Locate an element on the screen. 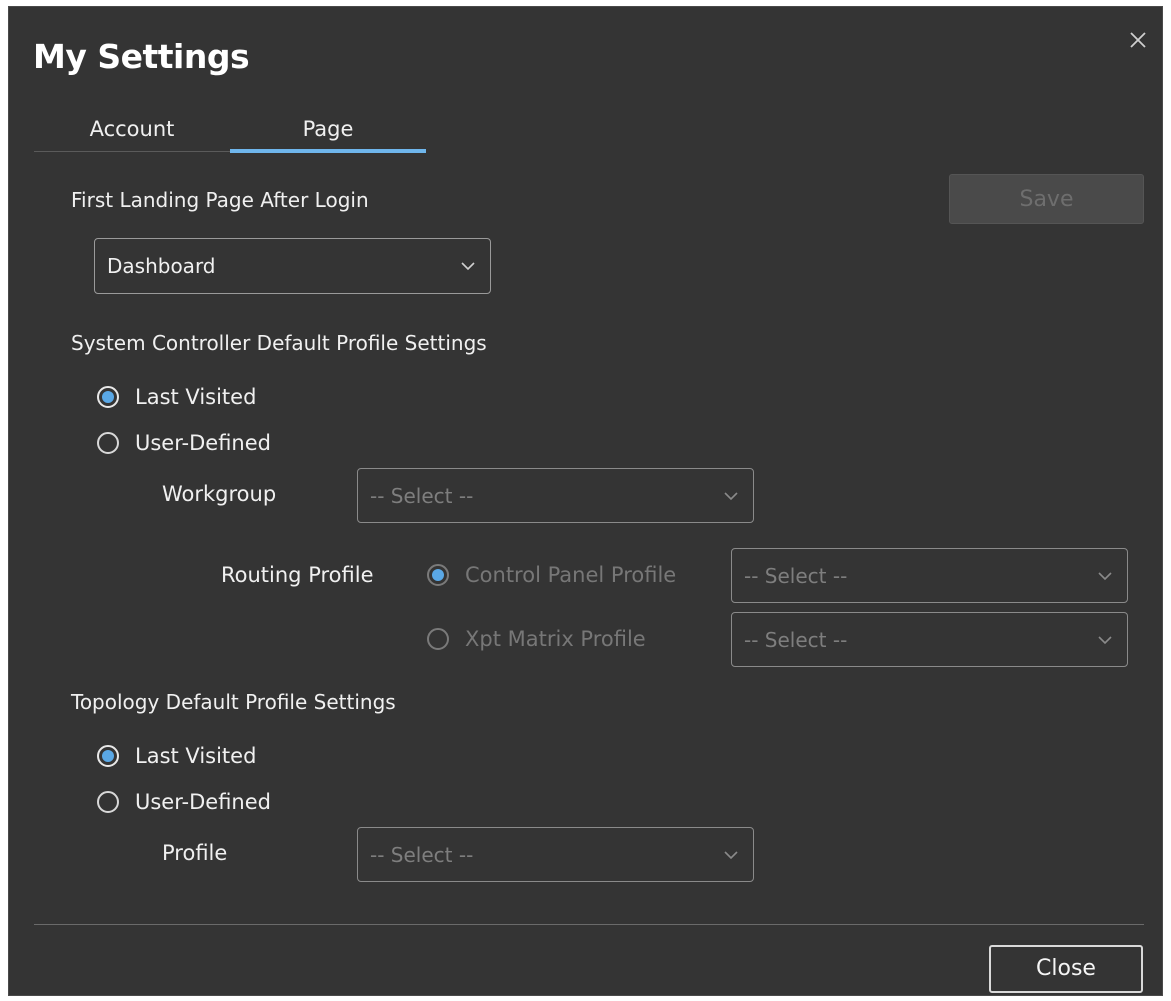 The width and height of the screenshot is (1171, 1001). control-panel-profile-label: Control Panel Profile is located at coordinates (571, 575).